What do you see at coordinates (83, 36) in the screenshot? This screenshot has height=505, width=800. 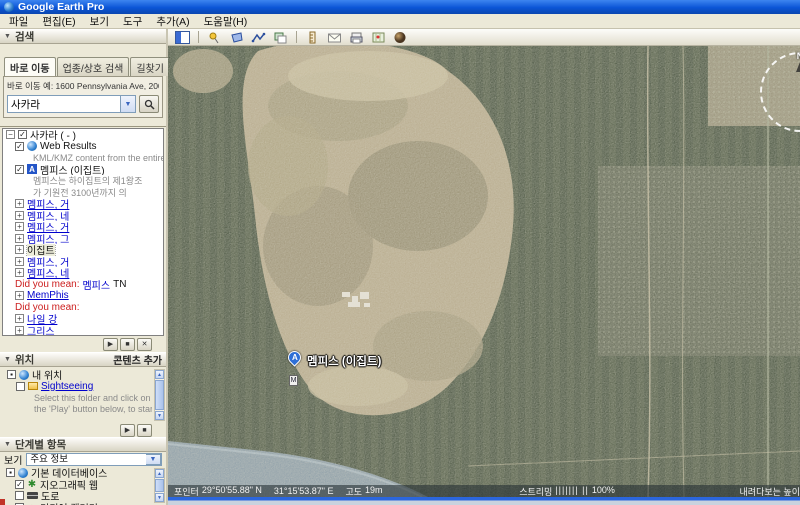 I see `search-panel-header: ▼ 검색` at bounding box center [83, 36].